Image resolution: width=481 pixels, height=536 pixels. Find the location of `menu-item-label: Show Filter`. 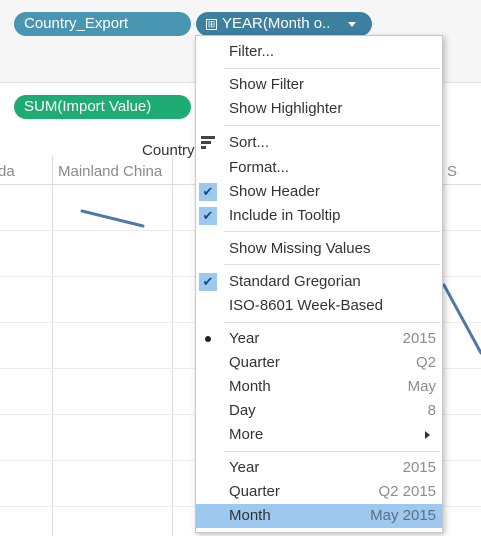

menu-item-label: Show Filter is located at coordinates (267, 84).